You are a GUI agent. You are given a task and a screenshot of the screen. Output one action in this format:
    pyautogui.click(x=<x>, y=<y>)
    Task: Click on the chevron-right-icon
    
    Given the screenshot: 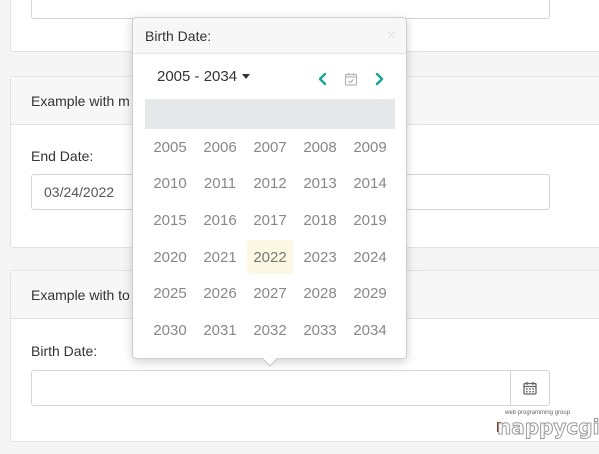 What is the action you would take?
    pyautogui.click(x=379, y=79)
    